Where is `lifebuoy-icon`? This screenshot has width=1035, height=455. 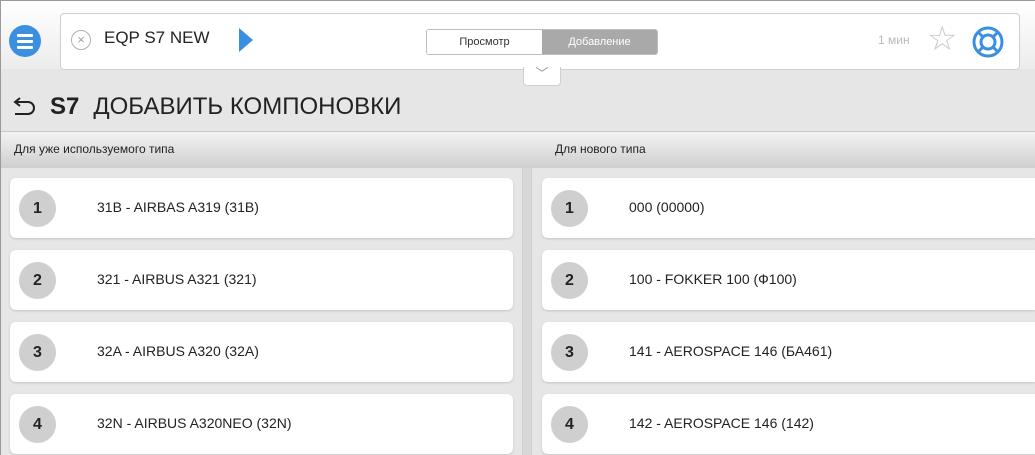
lifebuoy-icon is located at coordinates (988, 42).